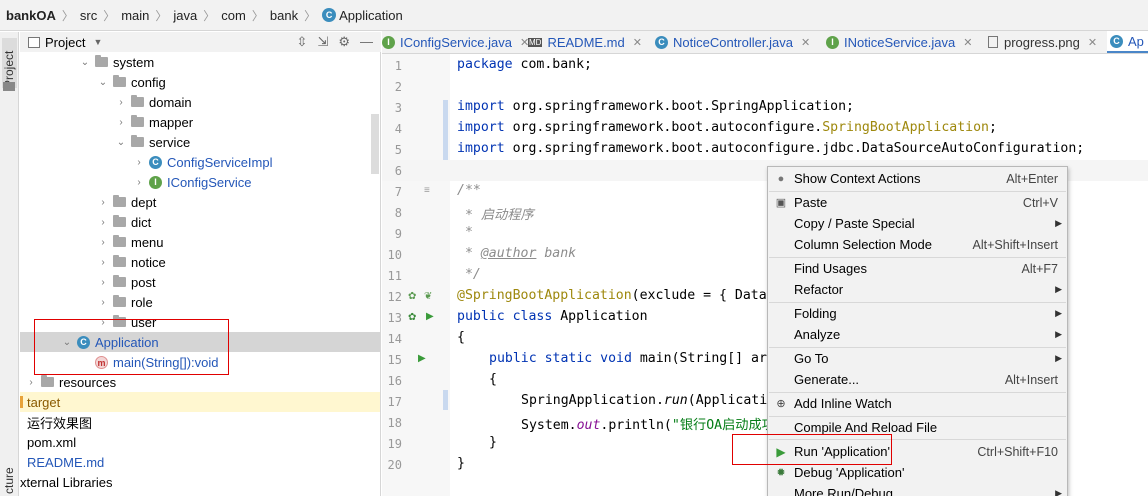 This screenshot has width=1148, height=496. What do you see at coordinates (917, 489) in the screenshot?
I see `menu-item-more-run-debug: More Run/Debug ▶` at bounding box center [917, 489].